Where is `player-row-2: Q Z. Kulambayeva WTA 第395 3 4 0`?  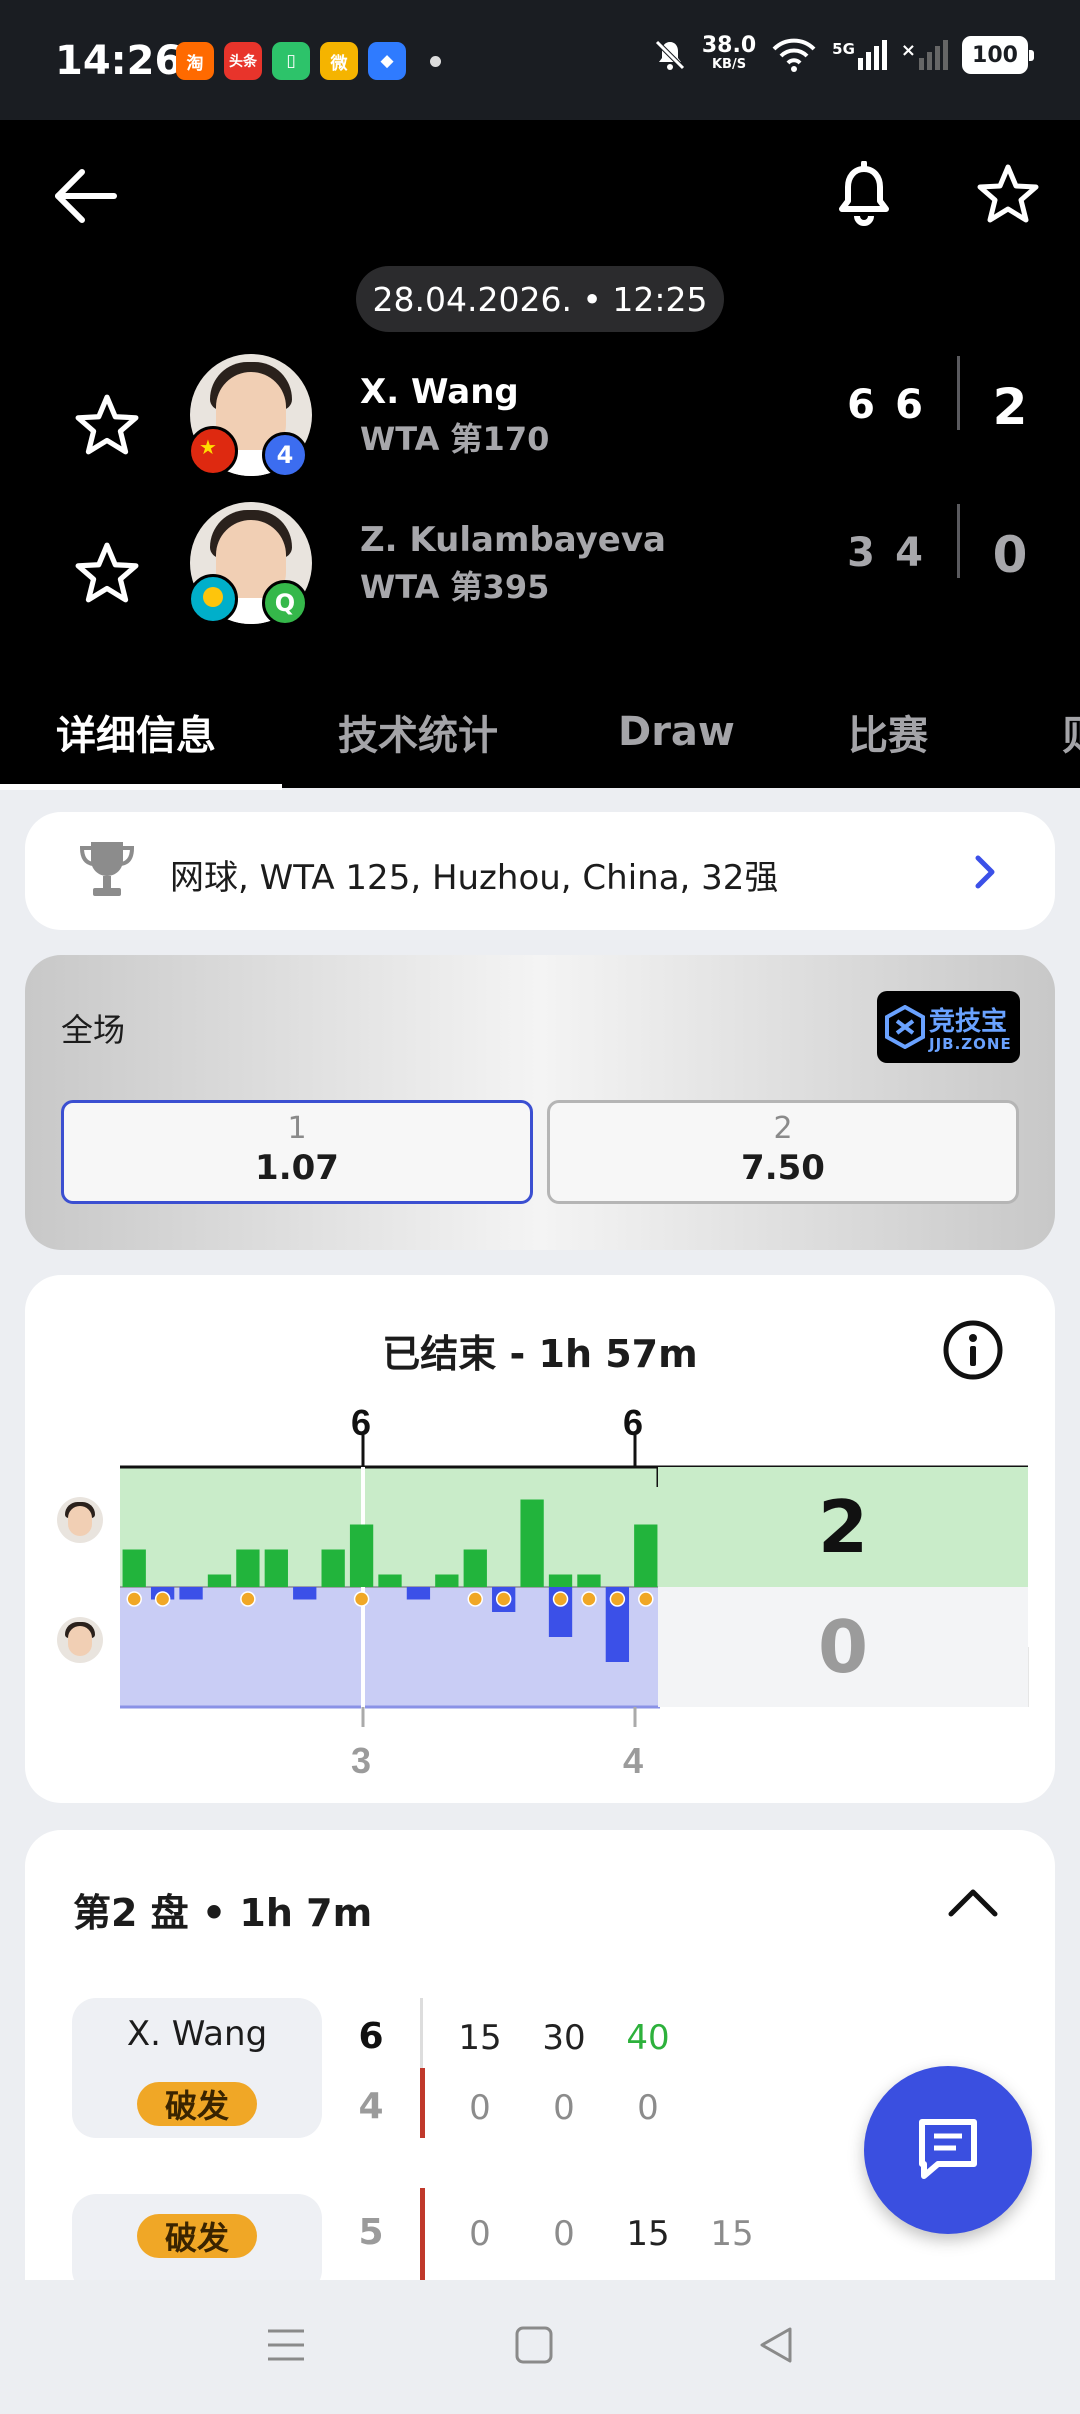
player-row-2: Q Z. Kulambayeva WTA 第395 3 4 0 is located at coordinates (540, 565).